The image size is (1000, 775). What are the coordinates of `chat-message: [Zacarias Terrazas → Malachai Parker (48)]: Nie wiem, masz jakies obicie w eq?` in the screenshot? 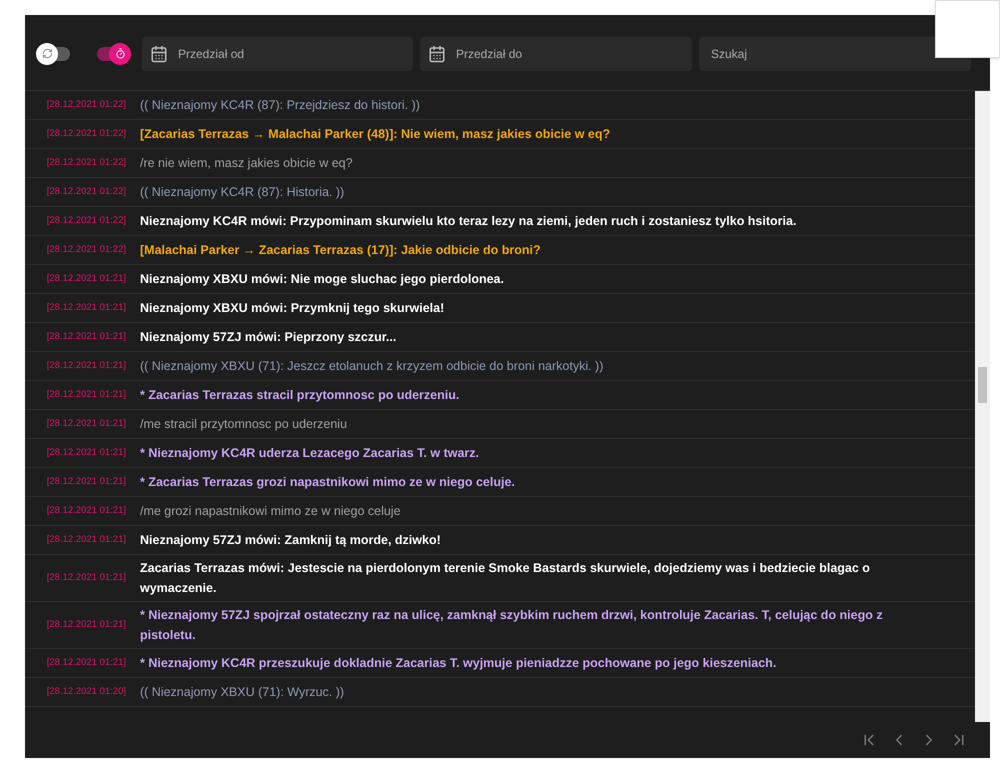 It's located at (376, 134).